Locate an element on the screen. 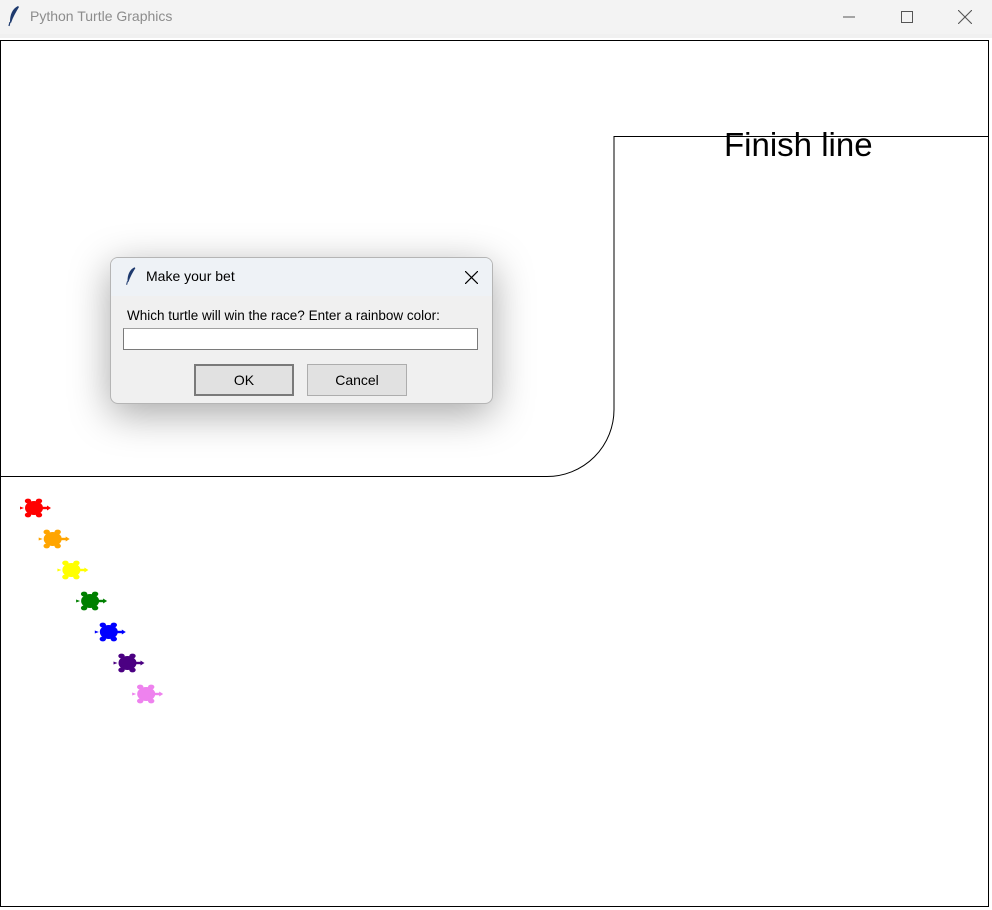 The image size is (992, 910). dialog-title: Make your bet is located at coordinates (190, 276).